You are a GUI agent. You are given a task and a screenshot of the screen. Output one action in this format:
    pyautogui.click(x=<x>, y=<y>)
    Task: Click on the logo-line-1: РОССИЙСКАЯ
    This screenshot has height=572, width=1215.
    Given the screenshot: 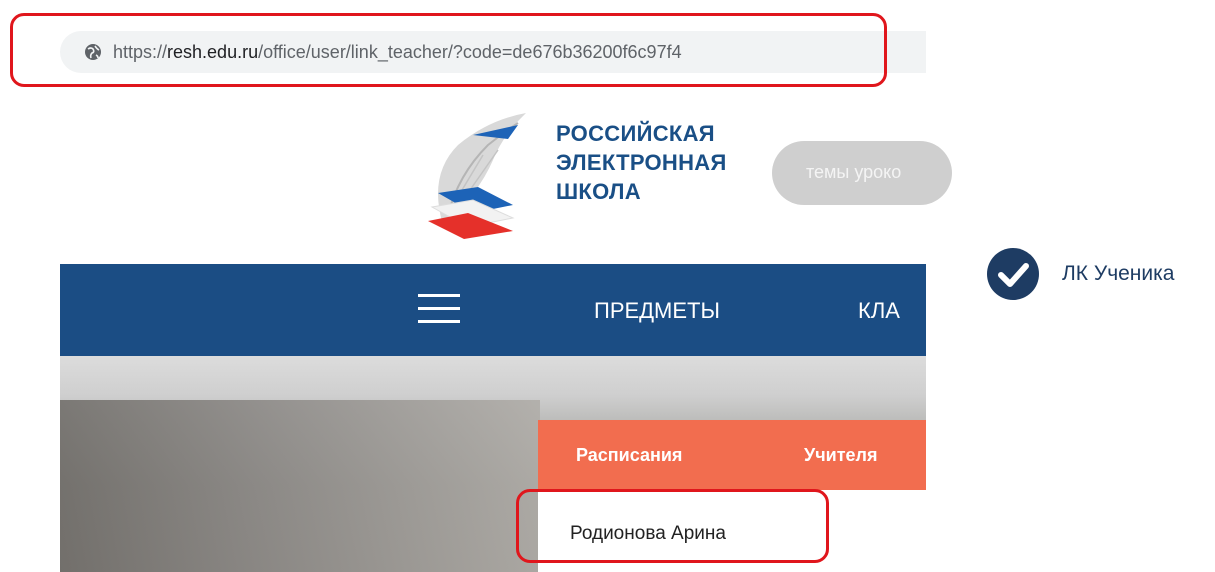 What is the action you would take?
    pyautogui.click(x=635, y=133)
    